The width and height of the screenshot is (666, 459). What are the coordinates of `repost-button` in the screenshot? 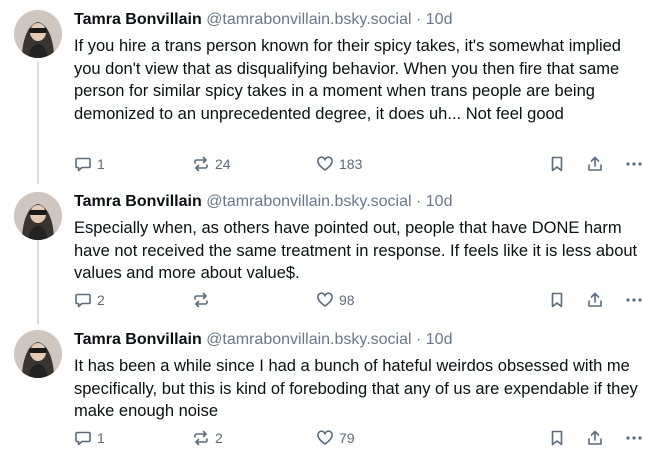 It's located at (203, 300).